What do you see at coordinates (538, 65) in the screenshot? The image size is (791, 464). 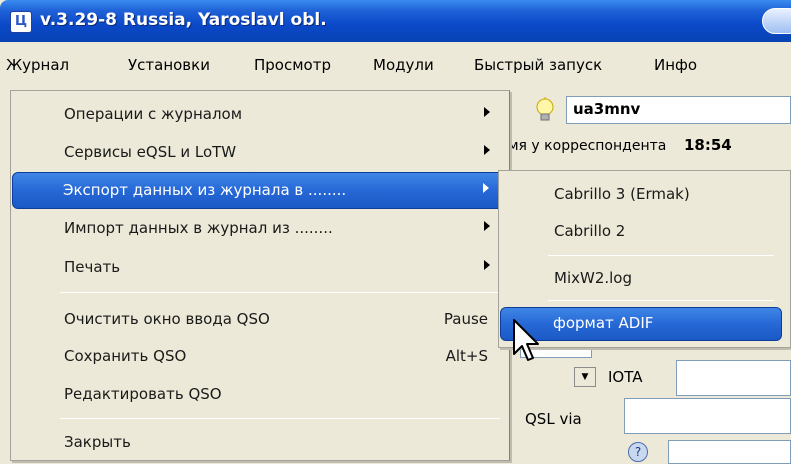 I see `menu-quick-launch: Быстрый запуск` at bounding box center [538, 65].